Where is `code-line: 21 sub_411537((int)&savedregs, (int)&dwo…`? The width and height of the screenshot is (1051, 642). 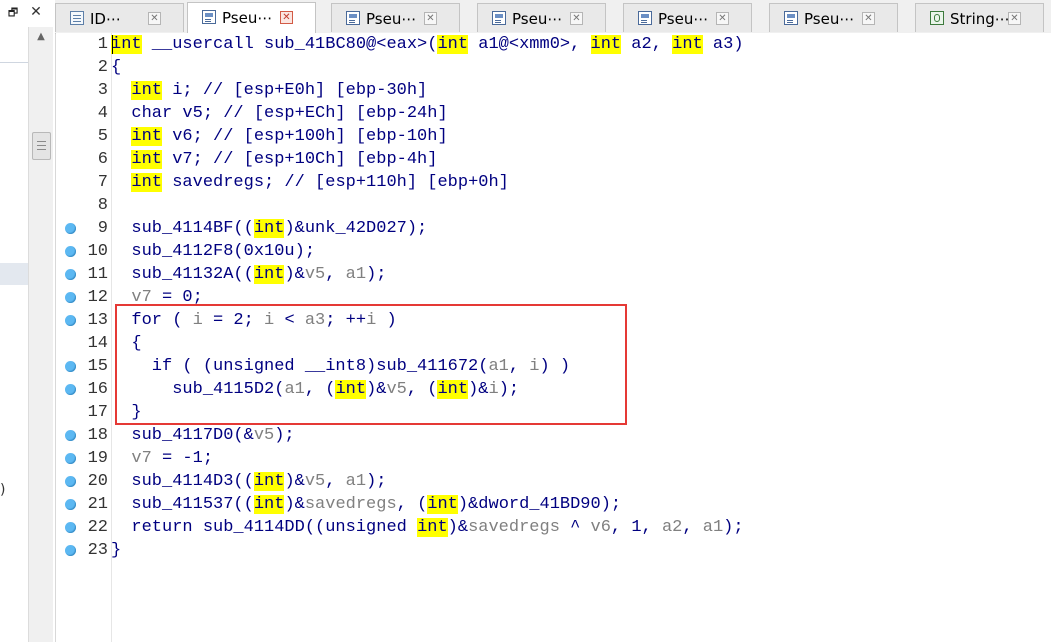 code-line: 21 sub_411537((int)&savedregs, (int)&dwo… is located at coordinates (553, 504).